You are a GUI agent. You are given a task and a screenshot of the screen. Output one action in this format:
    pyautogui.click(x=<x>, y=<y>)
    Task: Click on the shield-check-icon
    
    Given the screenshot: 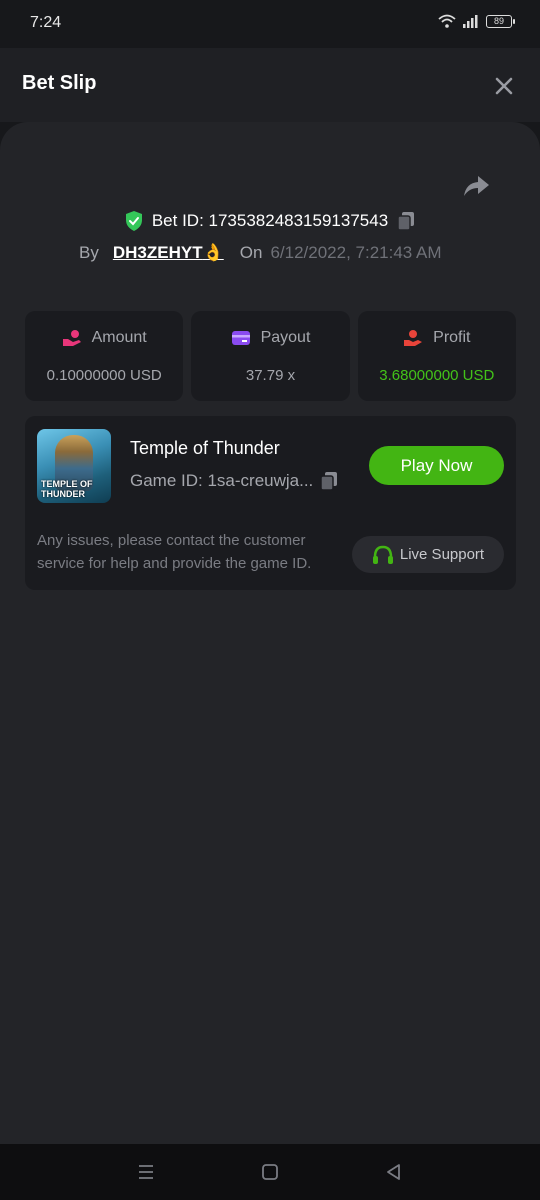 What is the action you would take?
    pyautogui.click(x=133, y=221)
    